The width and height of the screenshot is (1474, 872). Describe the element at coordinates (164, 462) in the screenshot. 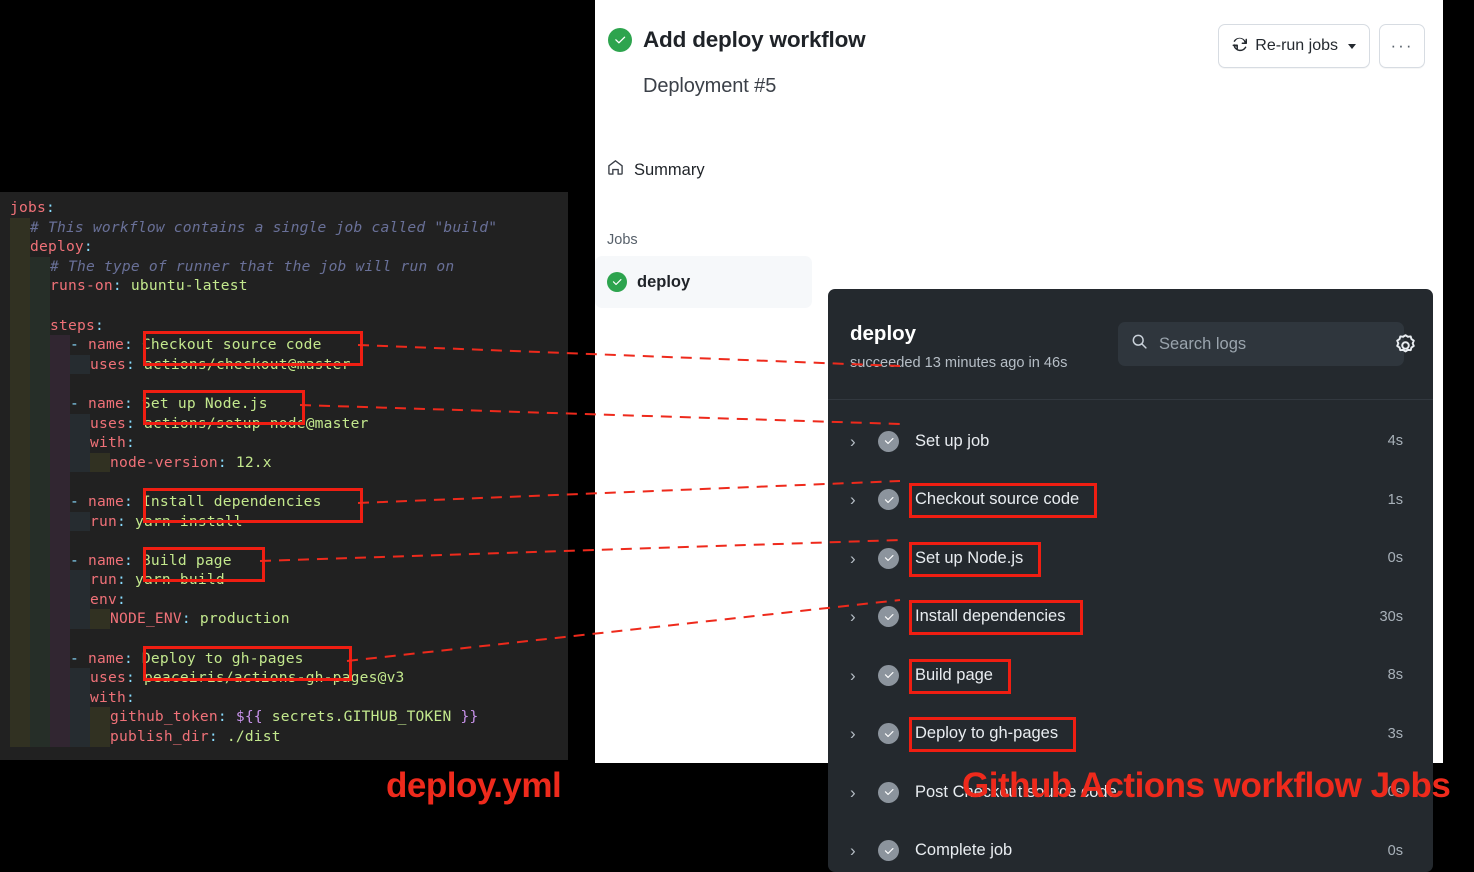

I see `code-token: node-version` at that location.